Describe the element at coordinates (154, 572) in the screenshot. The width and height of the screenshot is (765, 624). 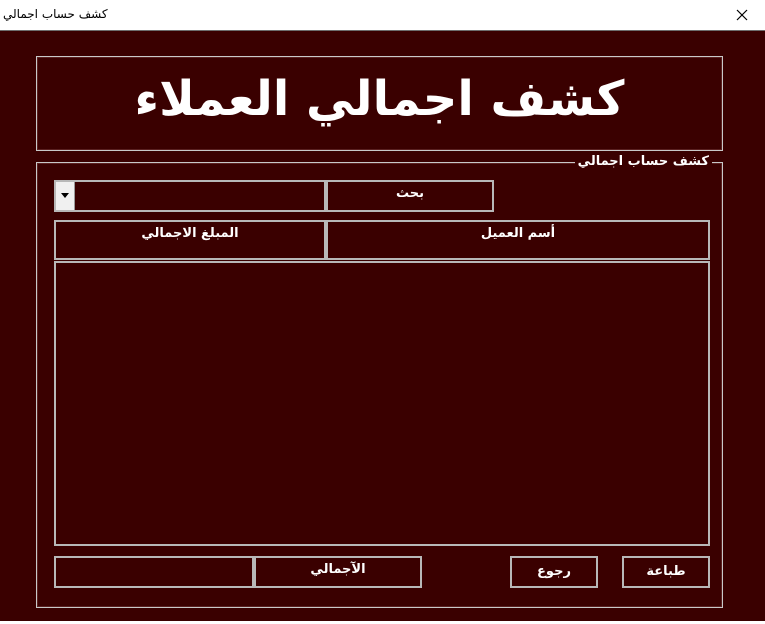
I see `total-value-field` at that location.